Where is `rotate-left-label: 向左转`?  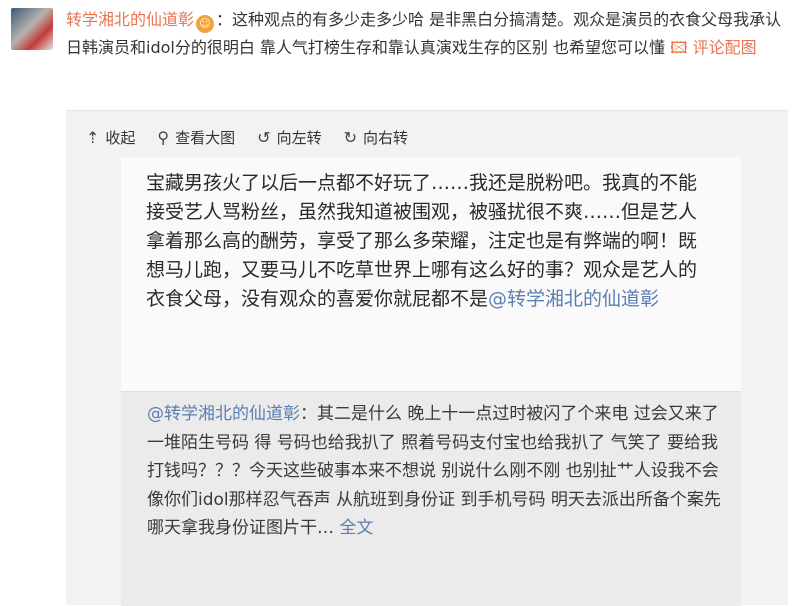 rotate-left-label: 向左转 is located at coordinates (299, 137).